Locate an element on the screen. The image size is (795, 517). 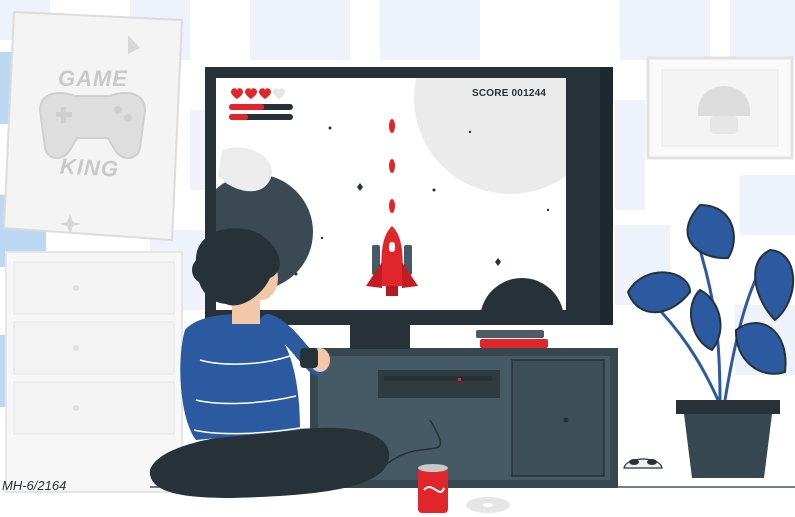
image-id-label: MH-6/2164 is located at coordinates (34, 485).